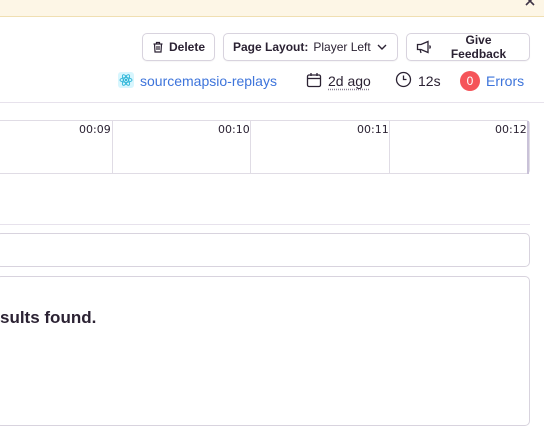 This screenshot has width=544, height=426. What do you see at coordinates (373, 129) in the screenshot?
I see `timeline-tick-label: 00:11` at bounding box center [373, 129].